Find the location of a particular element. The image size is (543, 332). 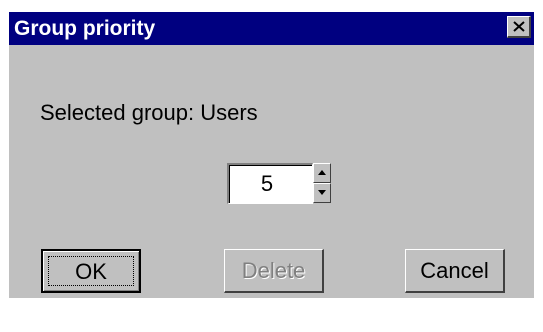

priority-decrement-button is located at coordinates (322, 193).